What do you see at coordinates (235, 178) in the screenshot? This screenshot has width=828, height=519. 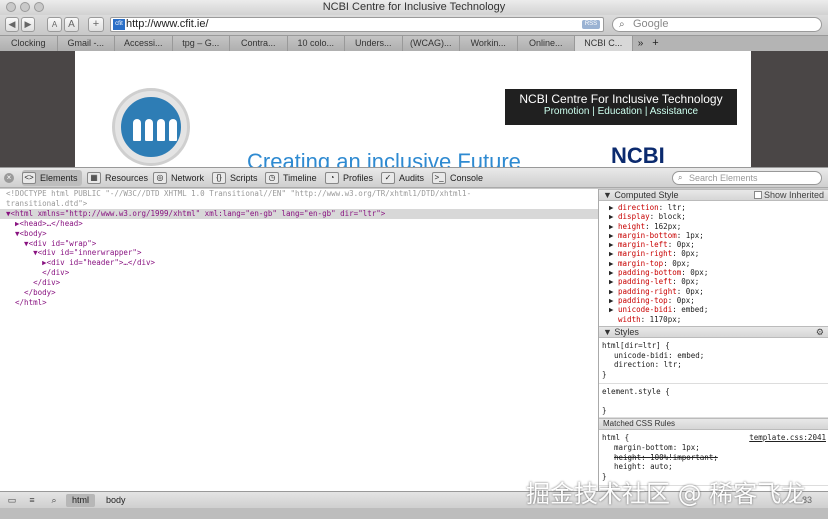 I see `panel-scripts: {} Scripts` at bounding box center [235, 178].